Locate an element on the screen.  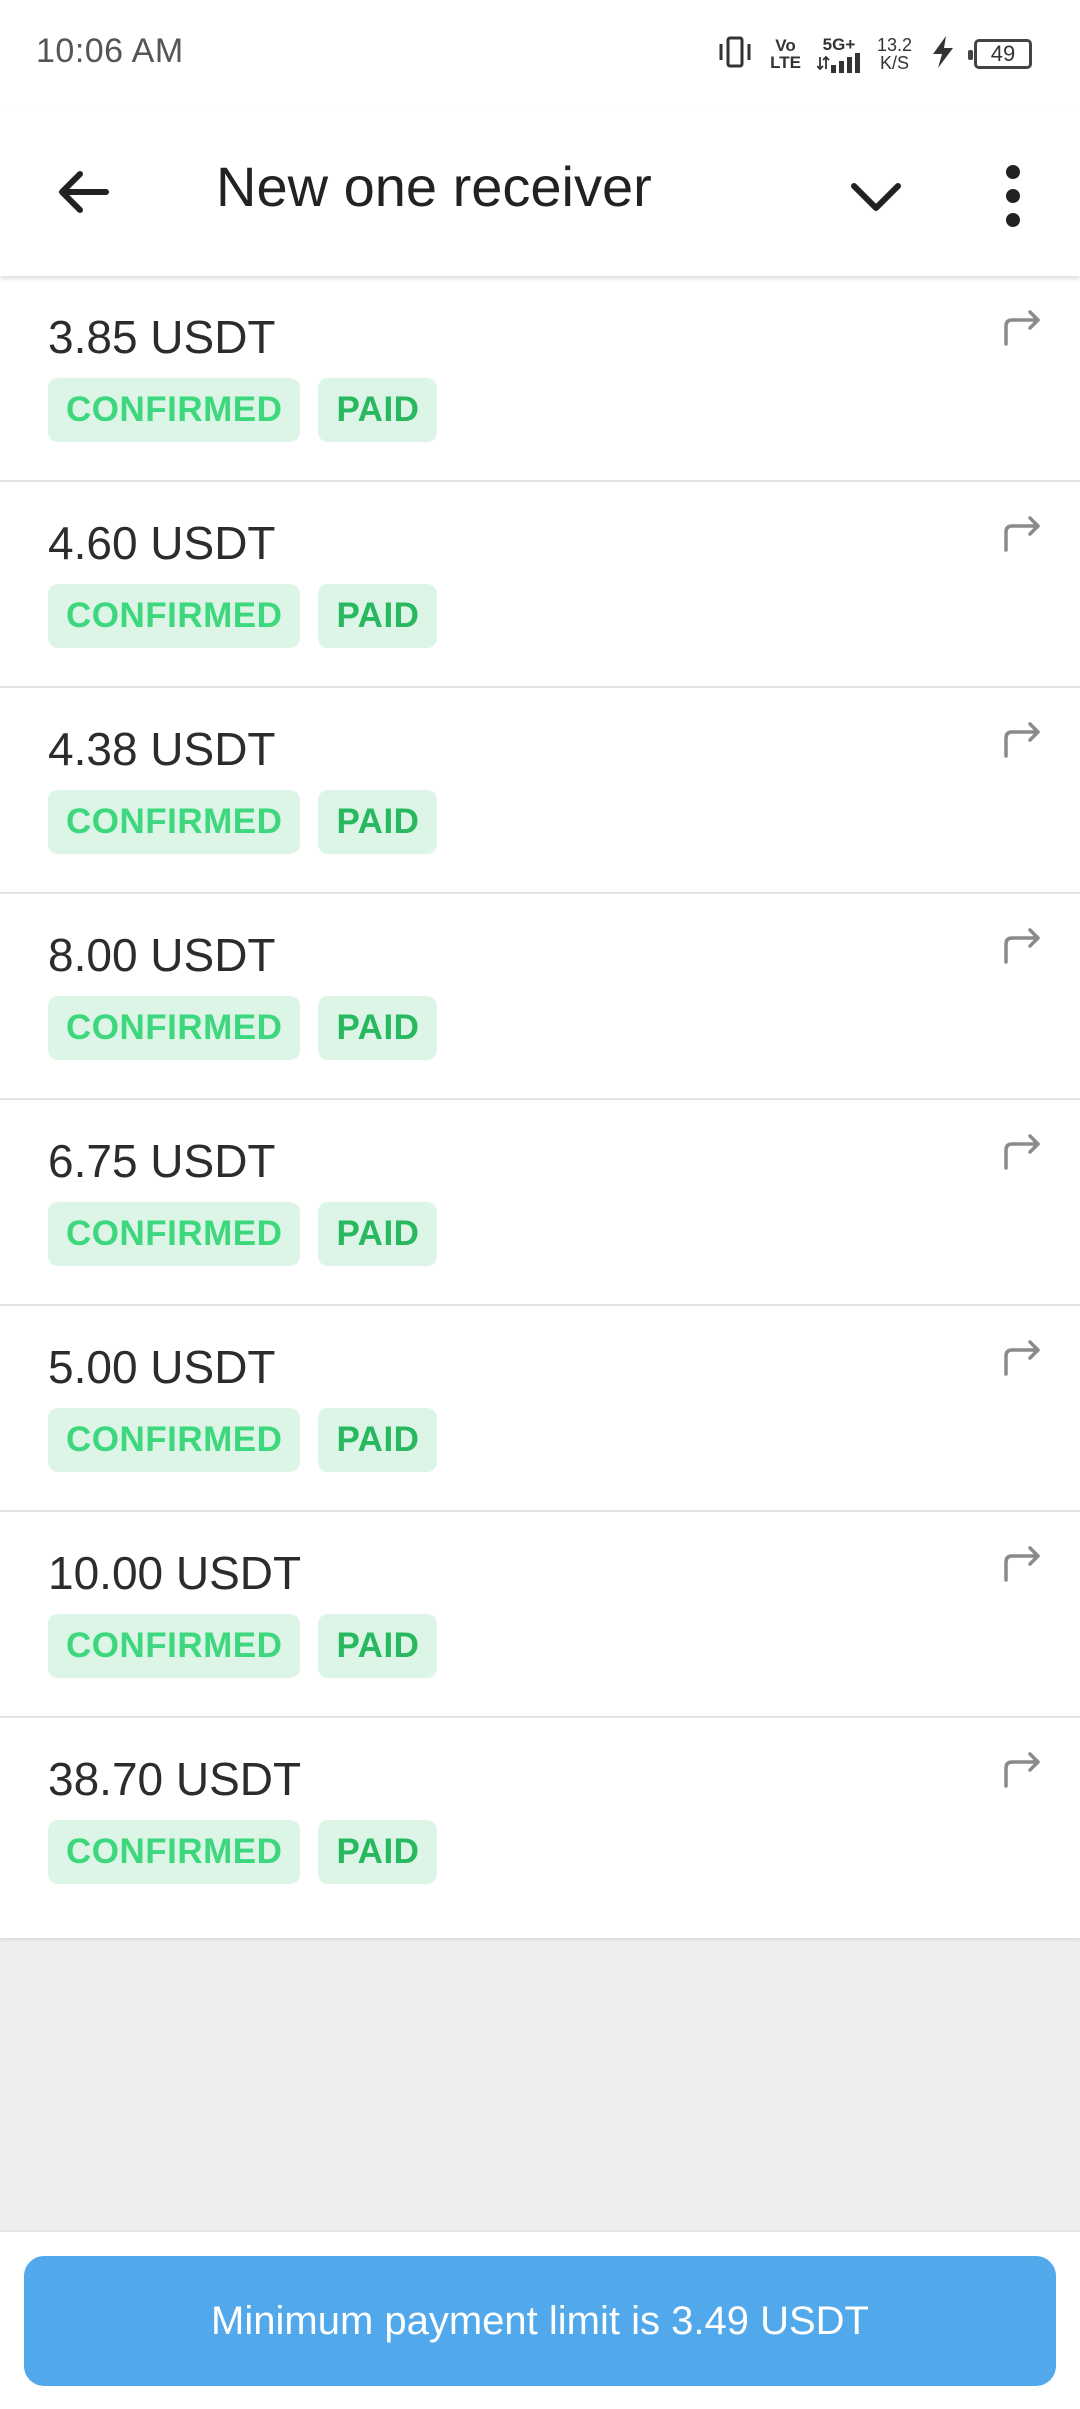
net-speed-value: 13.2 is located at coordinates (894, 45).